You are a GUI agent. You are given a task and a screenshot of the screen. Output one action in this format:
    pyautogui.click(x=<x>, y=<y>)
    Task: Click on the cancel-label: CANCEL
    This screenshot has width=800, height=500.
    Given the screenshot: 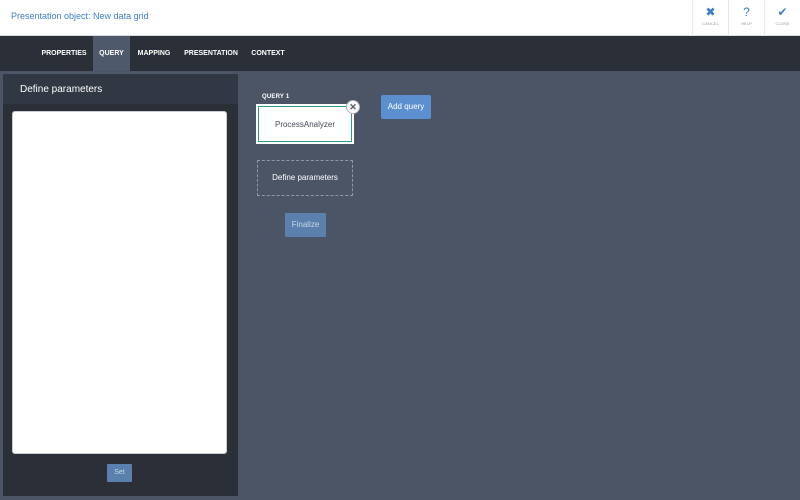 What is the action you would take?
    pyautogui.click(x=710, y=23)
    